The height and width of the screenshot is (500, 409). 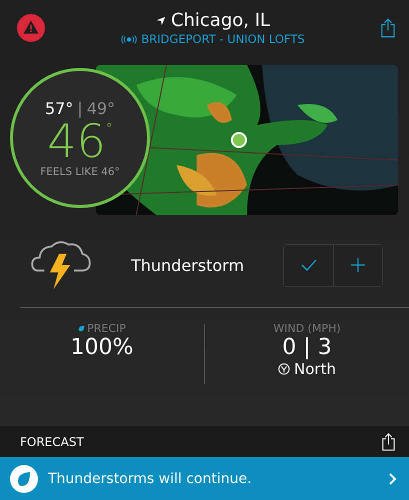 What do you see at coordinates (61, 265) in the screenshot?
I see `thunderstorm-icon` at bounding box center [61, 265].